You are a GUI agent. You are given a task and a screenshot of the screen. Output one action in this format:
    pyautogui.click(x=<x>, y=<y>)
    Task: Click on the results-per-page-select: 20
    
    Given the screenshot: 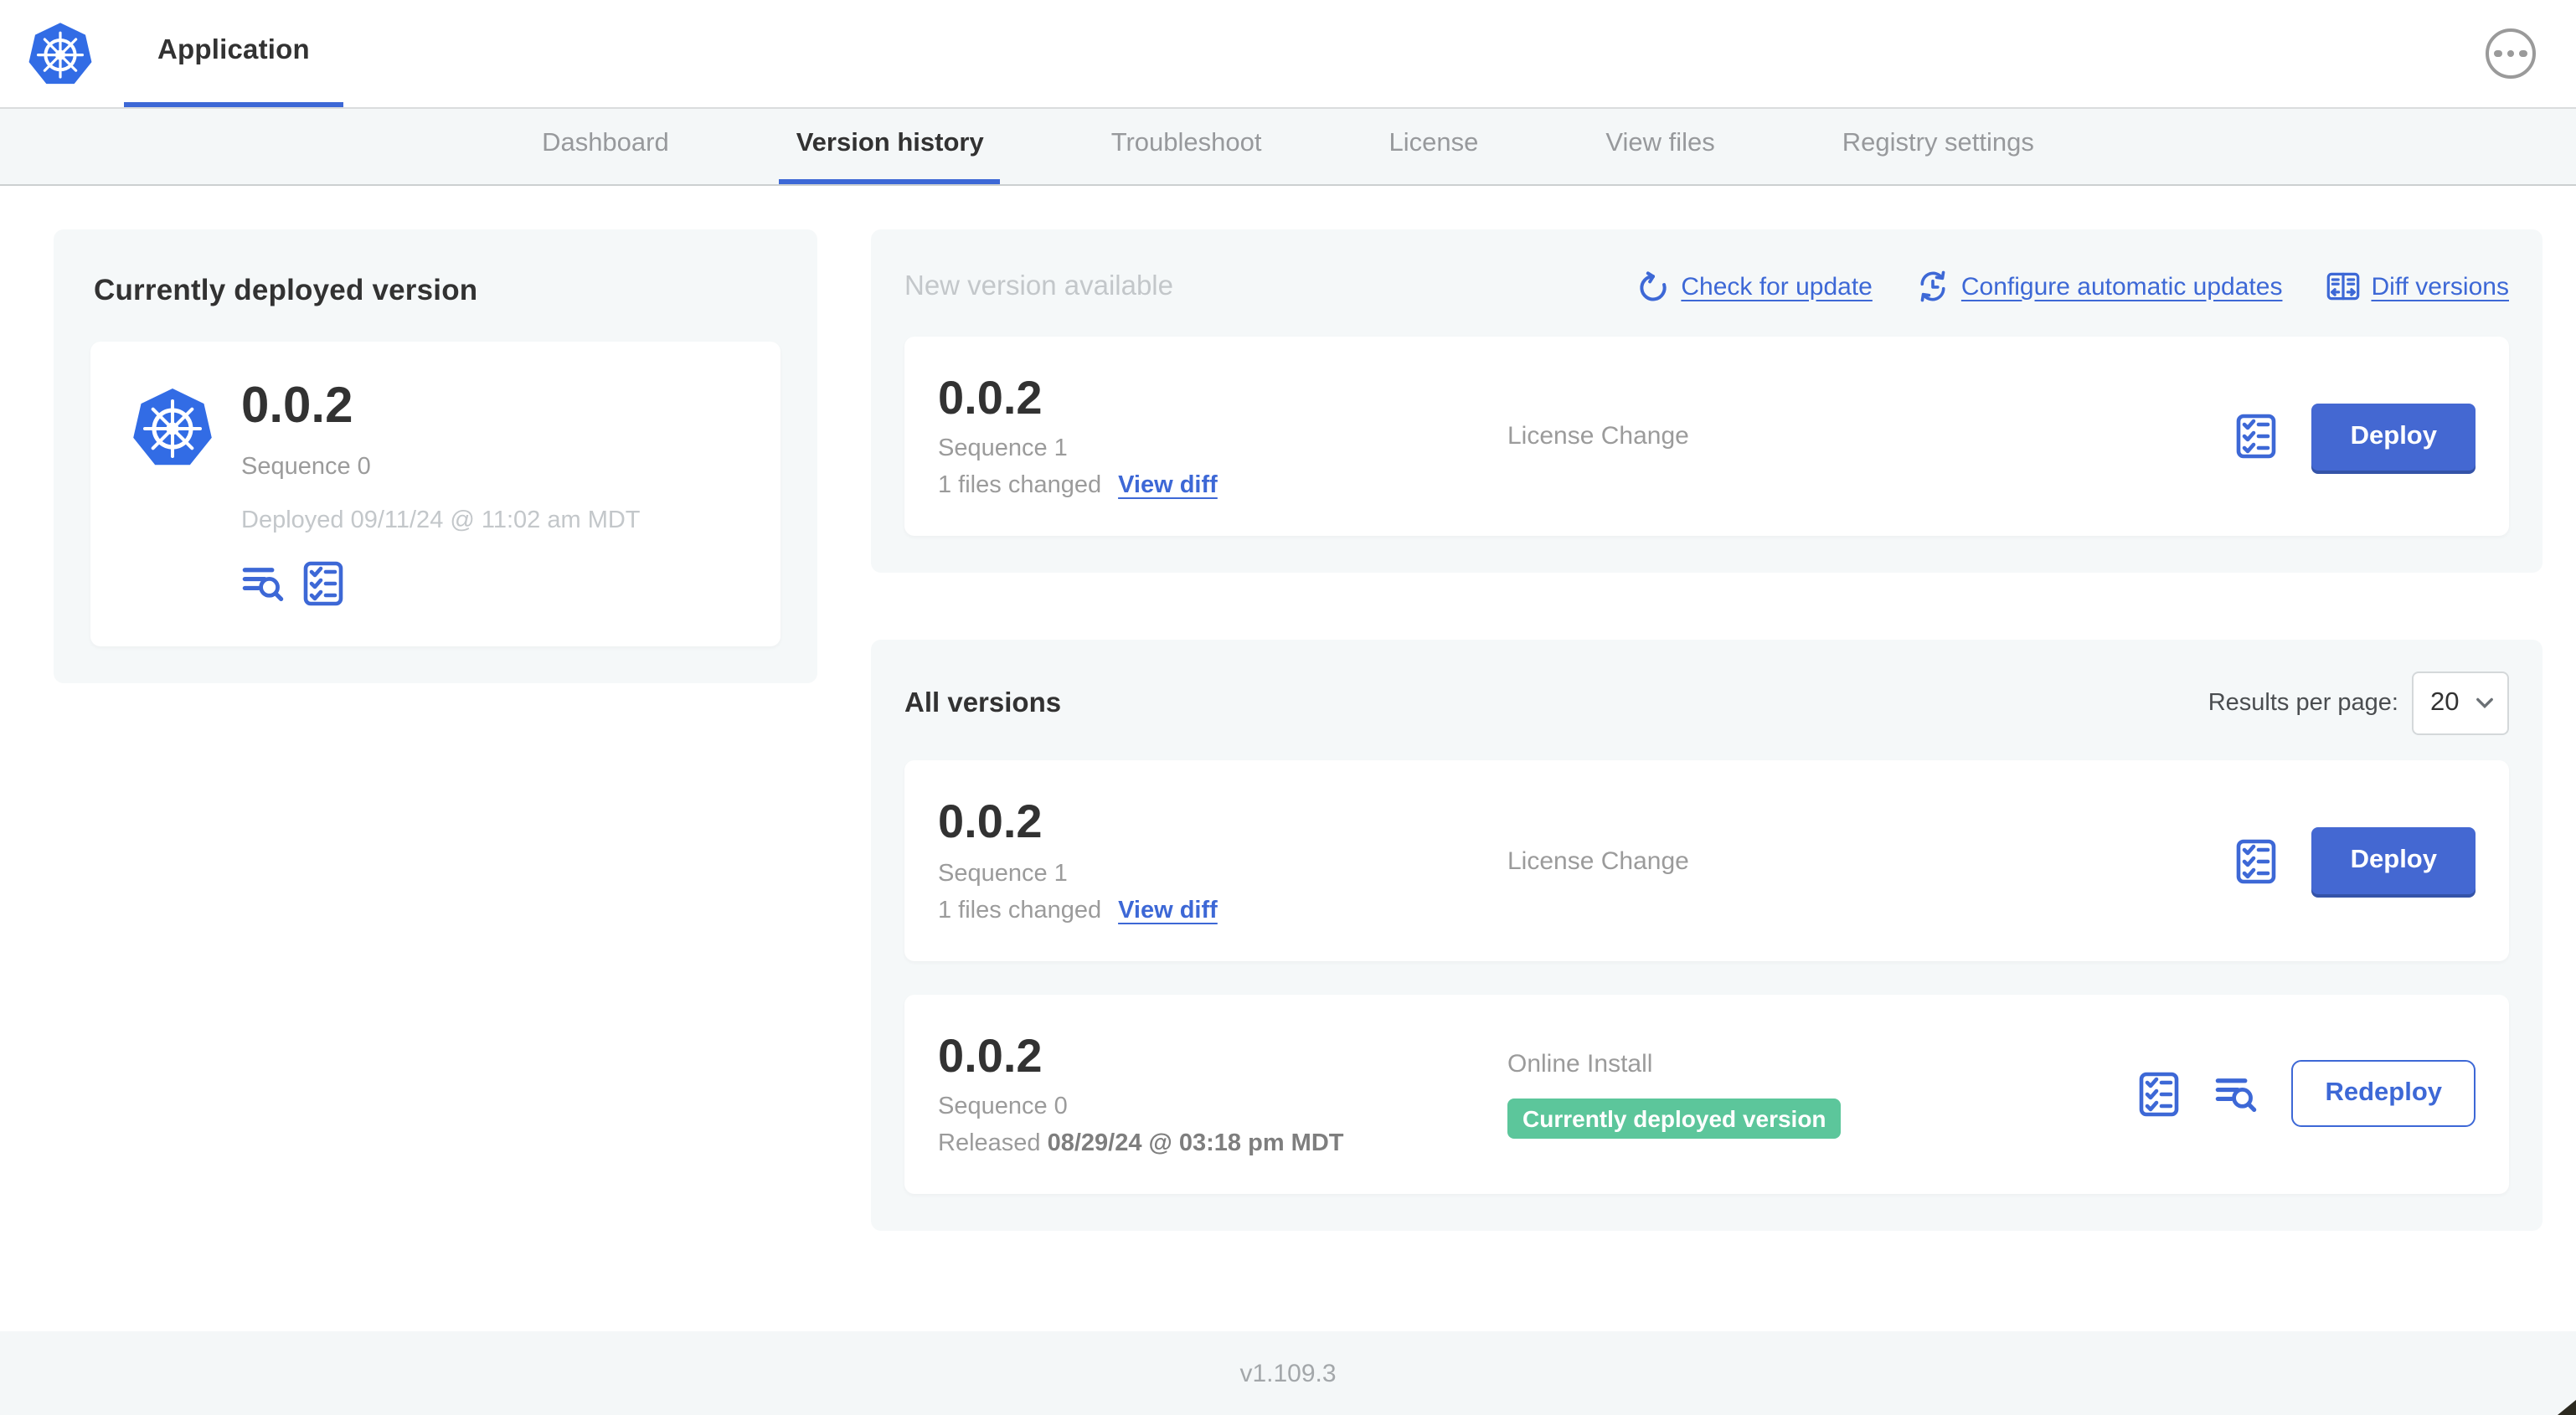 What is the action you would take?
    pyautogui.click(x=2460, y=703)
    